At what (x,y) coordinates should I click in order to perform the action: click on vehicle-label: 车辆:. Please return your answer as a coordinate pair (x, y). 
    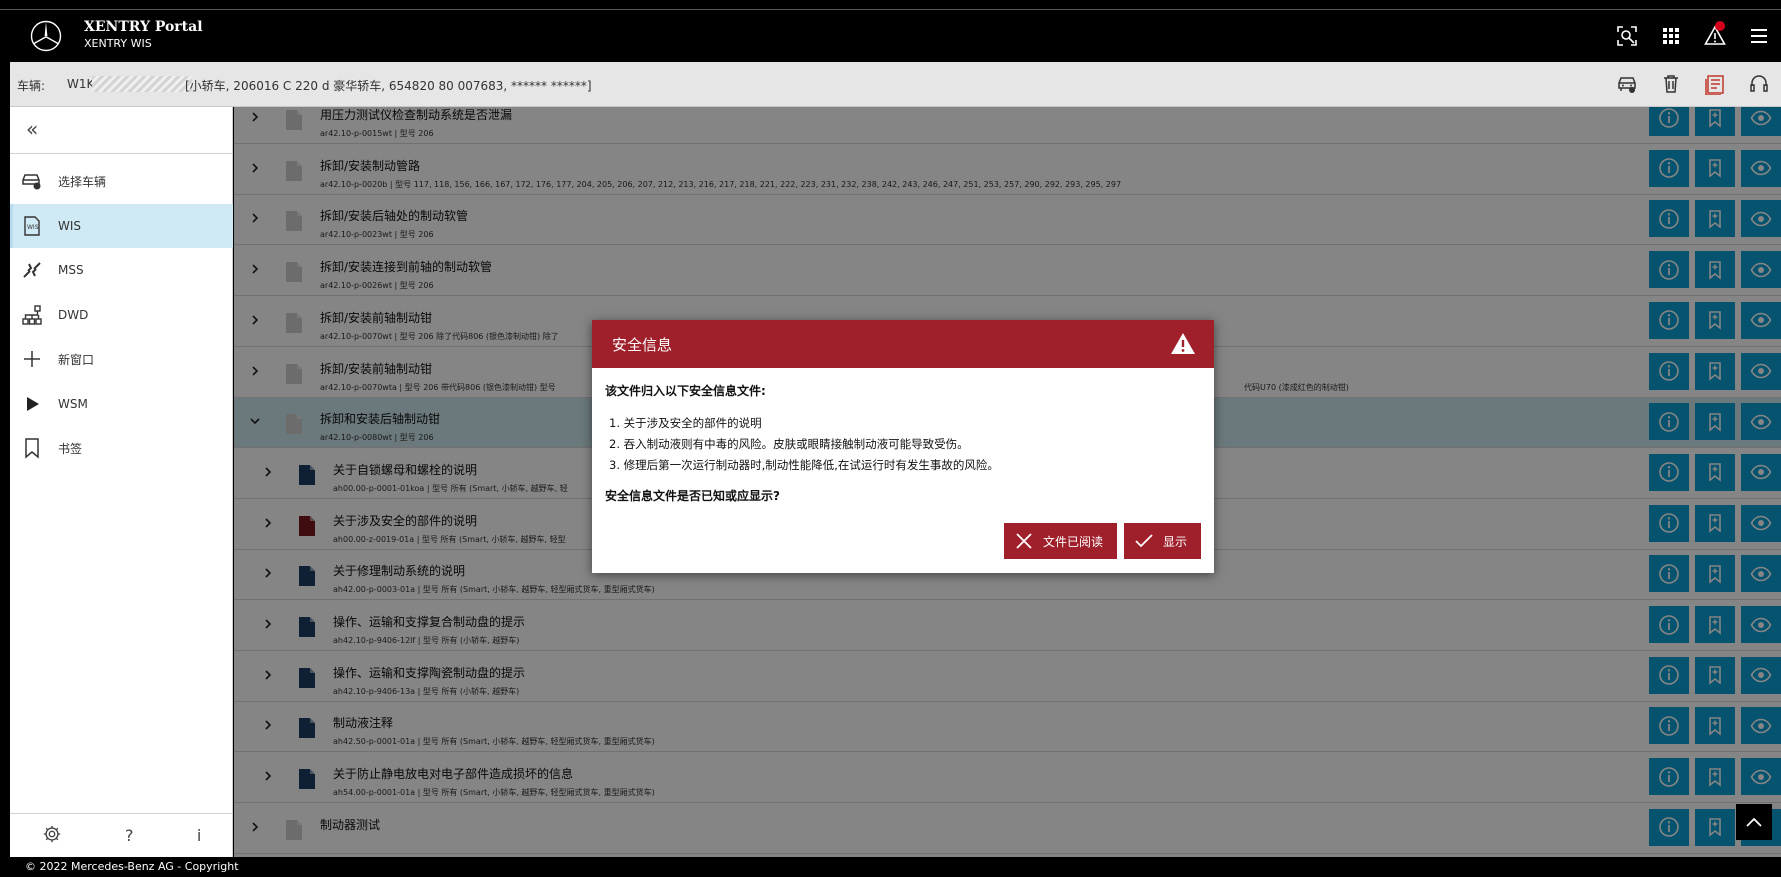
    Looking at the image, I should click on (31, 86).